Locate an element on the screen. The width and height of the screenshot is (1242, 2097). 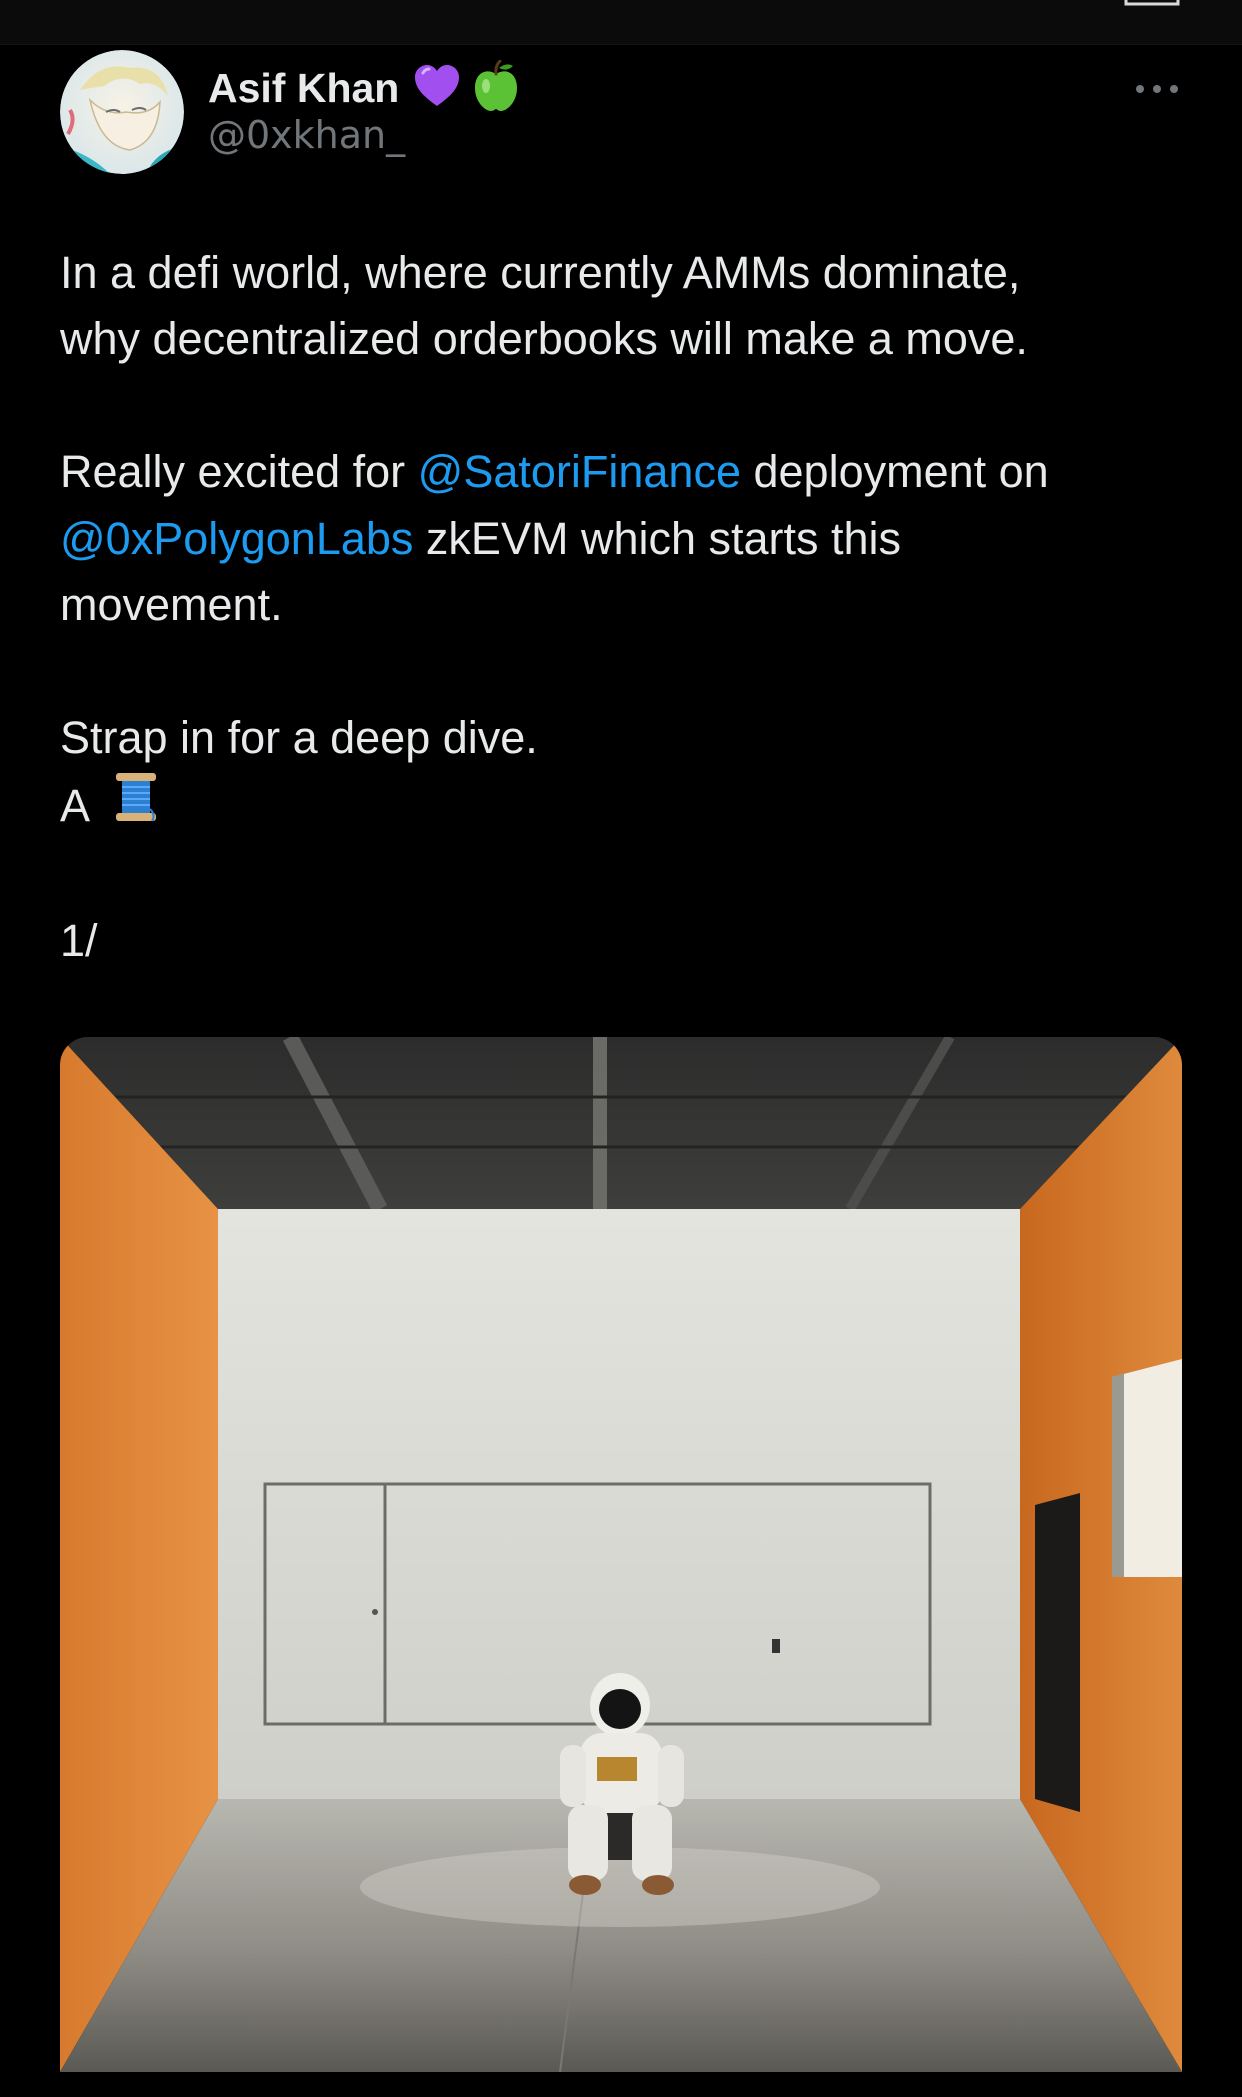
mention-polygon-labs: @0xPolygonLabs is located at coordinates (236, 538).